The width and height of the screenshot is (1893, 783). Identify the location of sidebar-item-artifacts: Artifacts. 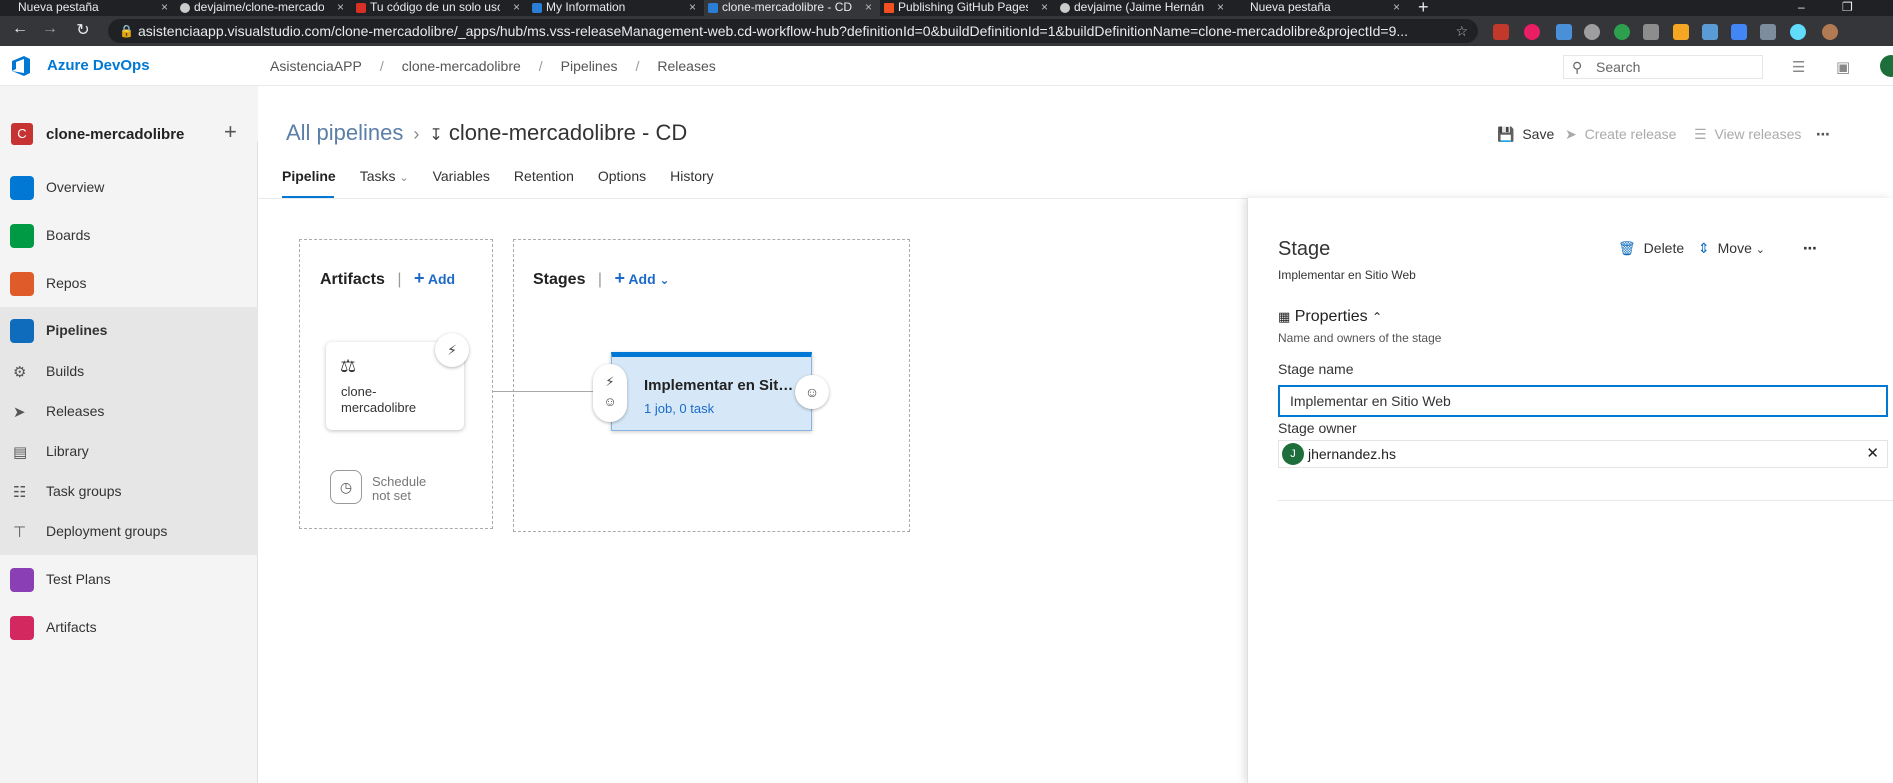
(129, 628).